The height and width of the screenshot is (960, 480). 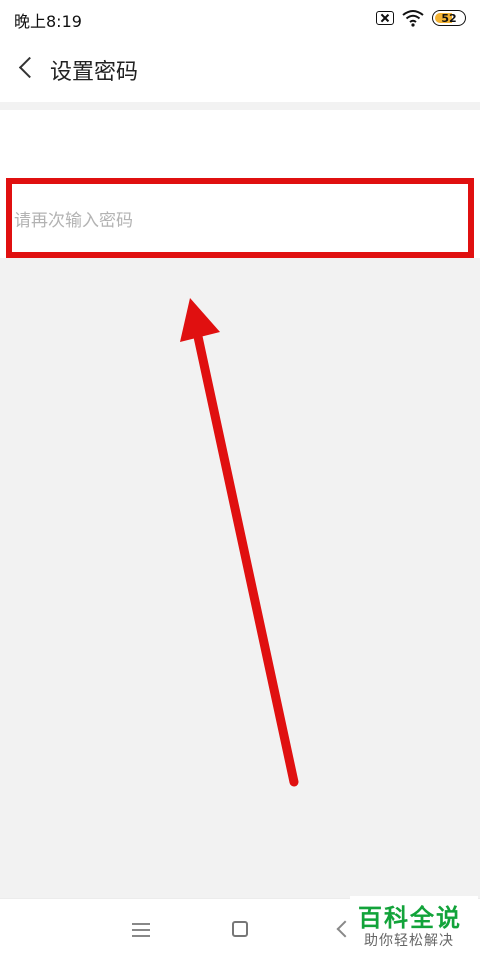 What do you see at coordinates (413, 18) in the screenshot?
I see `wifi-icon` at bounding box center [413, 18].